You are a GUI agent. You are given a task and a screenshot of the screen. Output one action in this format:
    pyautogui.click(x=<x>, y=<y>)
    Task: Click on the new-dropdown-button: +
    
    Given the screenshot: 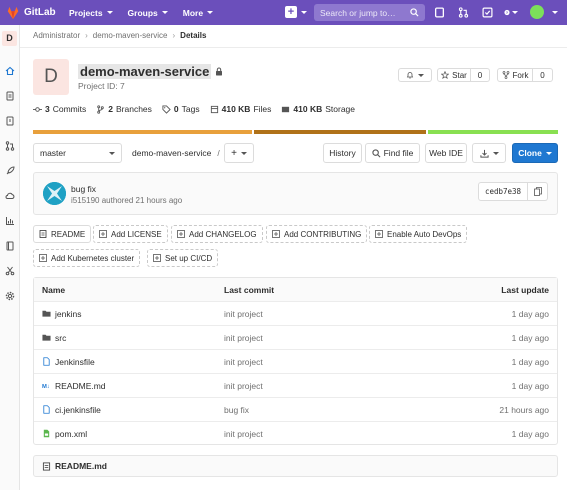 What is the action you would take?
    pyautogui.click(x=296, y=12)
    